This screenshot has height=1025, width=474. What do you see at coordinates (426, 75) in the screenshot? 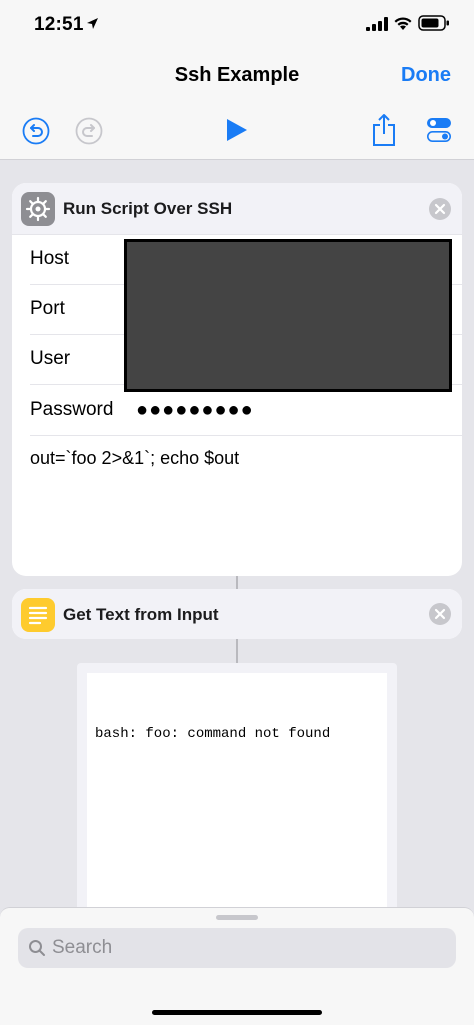
I see `done-button: Done` at bounding box center [426, 75].